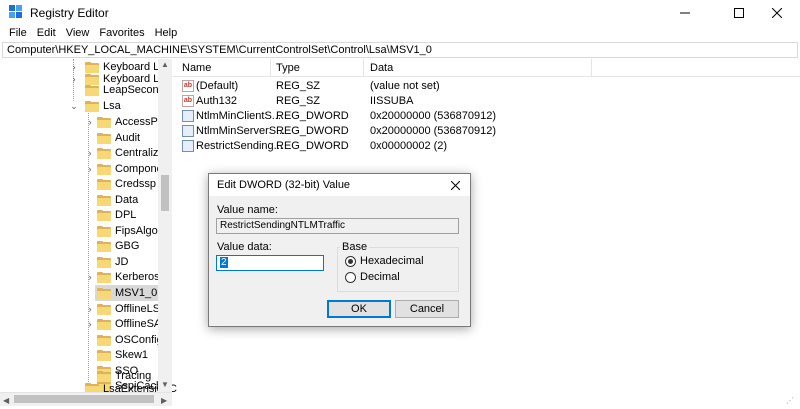  What do you see at coordinates (116, 215) in the screenshot?
I see `tree-item: DPL` at bounding box center [116, 215].